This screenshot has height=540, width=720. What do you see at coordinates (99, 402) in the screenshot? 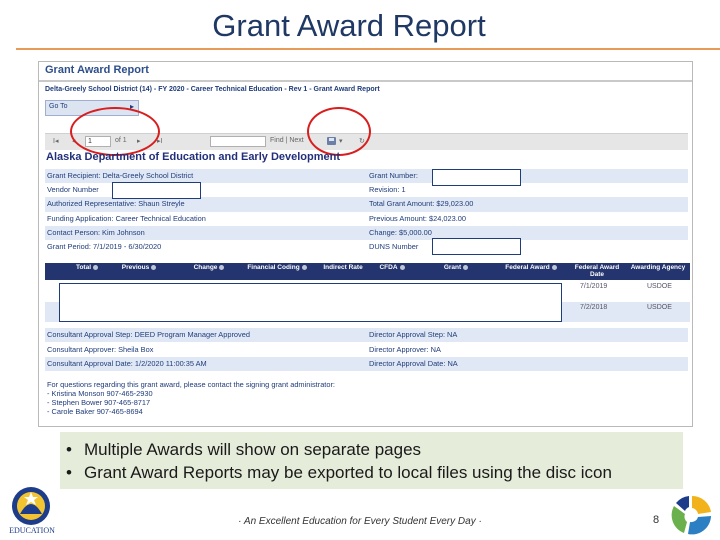
I see `contact-line: - Stephen Bower 907-465-8717` at bounding box center [99, 402].